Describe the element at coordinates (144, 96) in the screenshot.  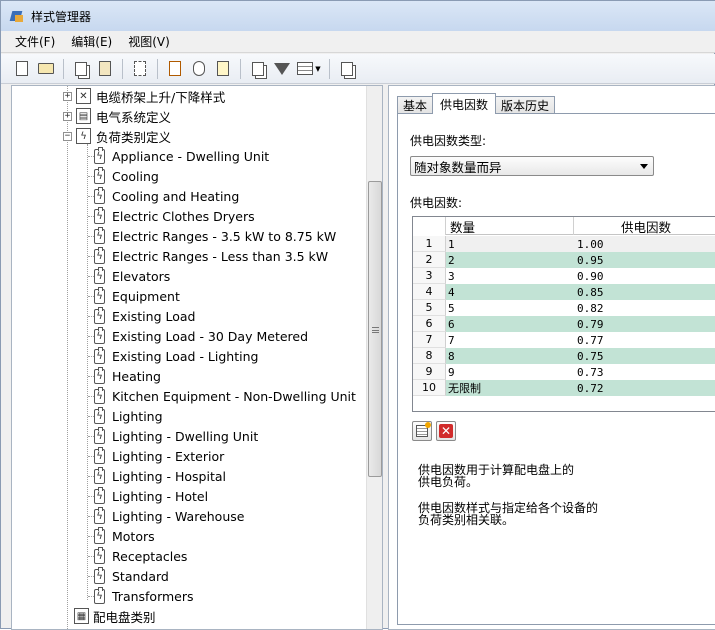
I see `tree-node-cable-tray-rise: + ✕ 电缆桥架上升/下降样式` at that location.